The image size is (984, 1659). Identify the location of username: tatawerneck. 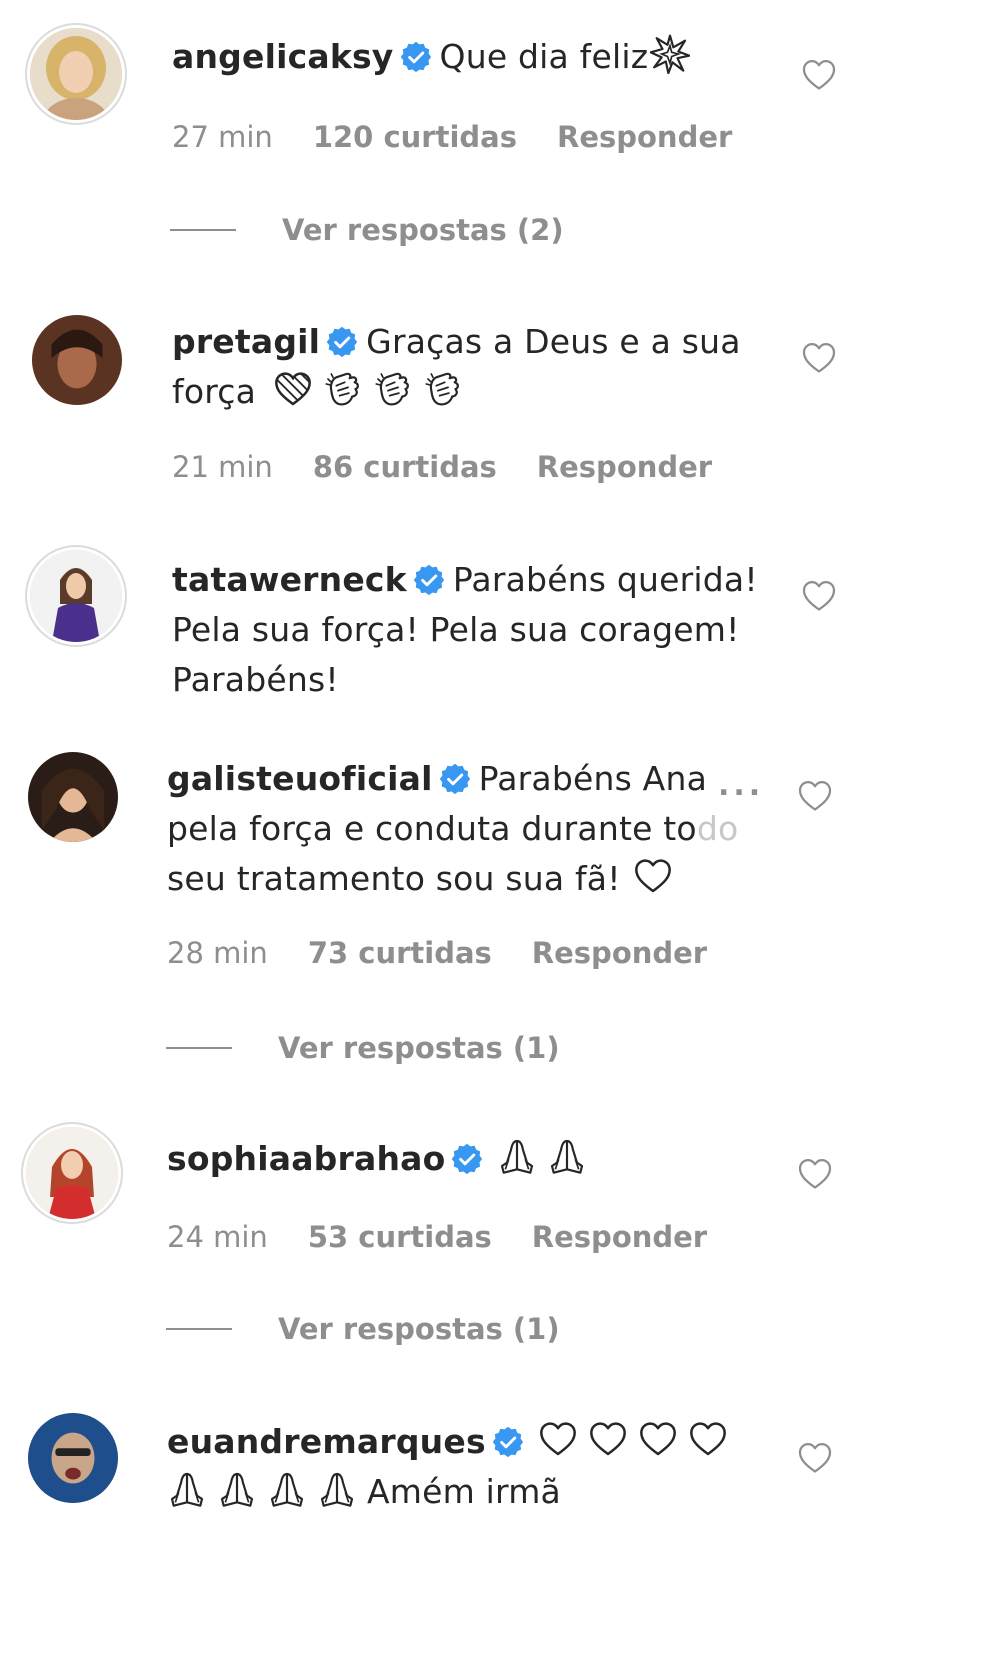
(289, 579).